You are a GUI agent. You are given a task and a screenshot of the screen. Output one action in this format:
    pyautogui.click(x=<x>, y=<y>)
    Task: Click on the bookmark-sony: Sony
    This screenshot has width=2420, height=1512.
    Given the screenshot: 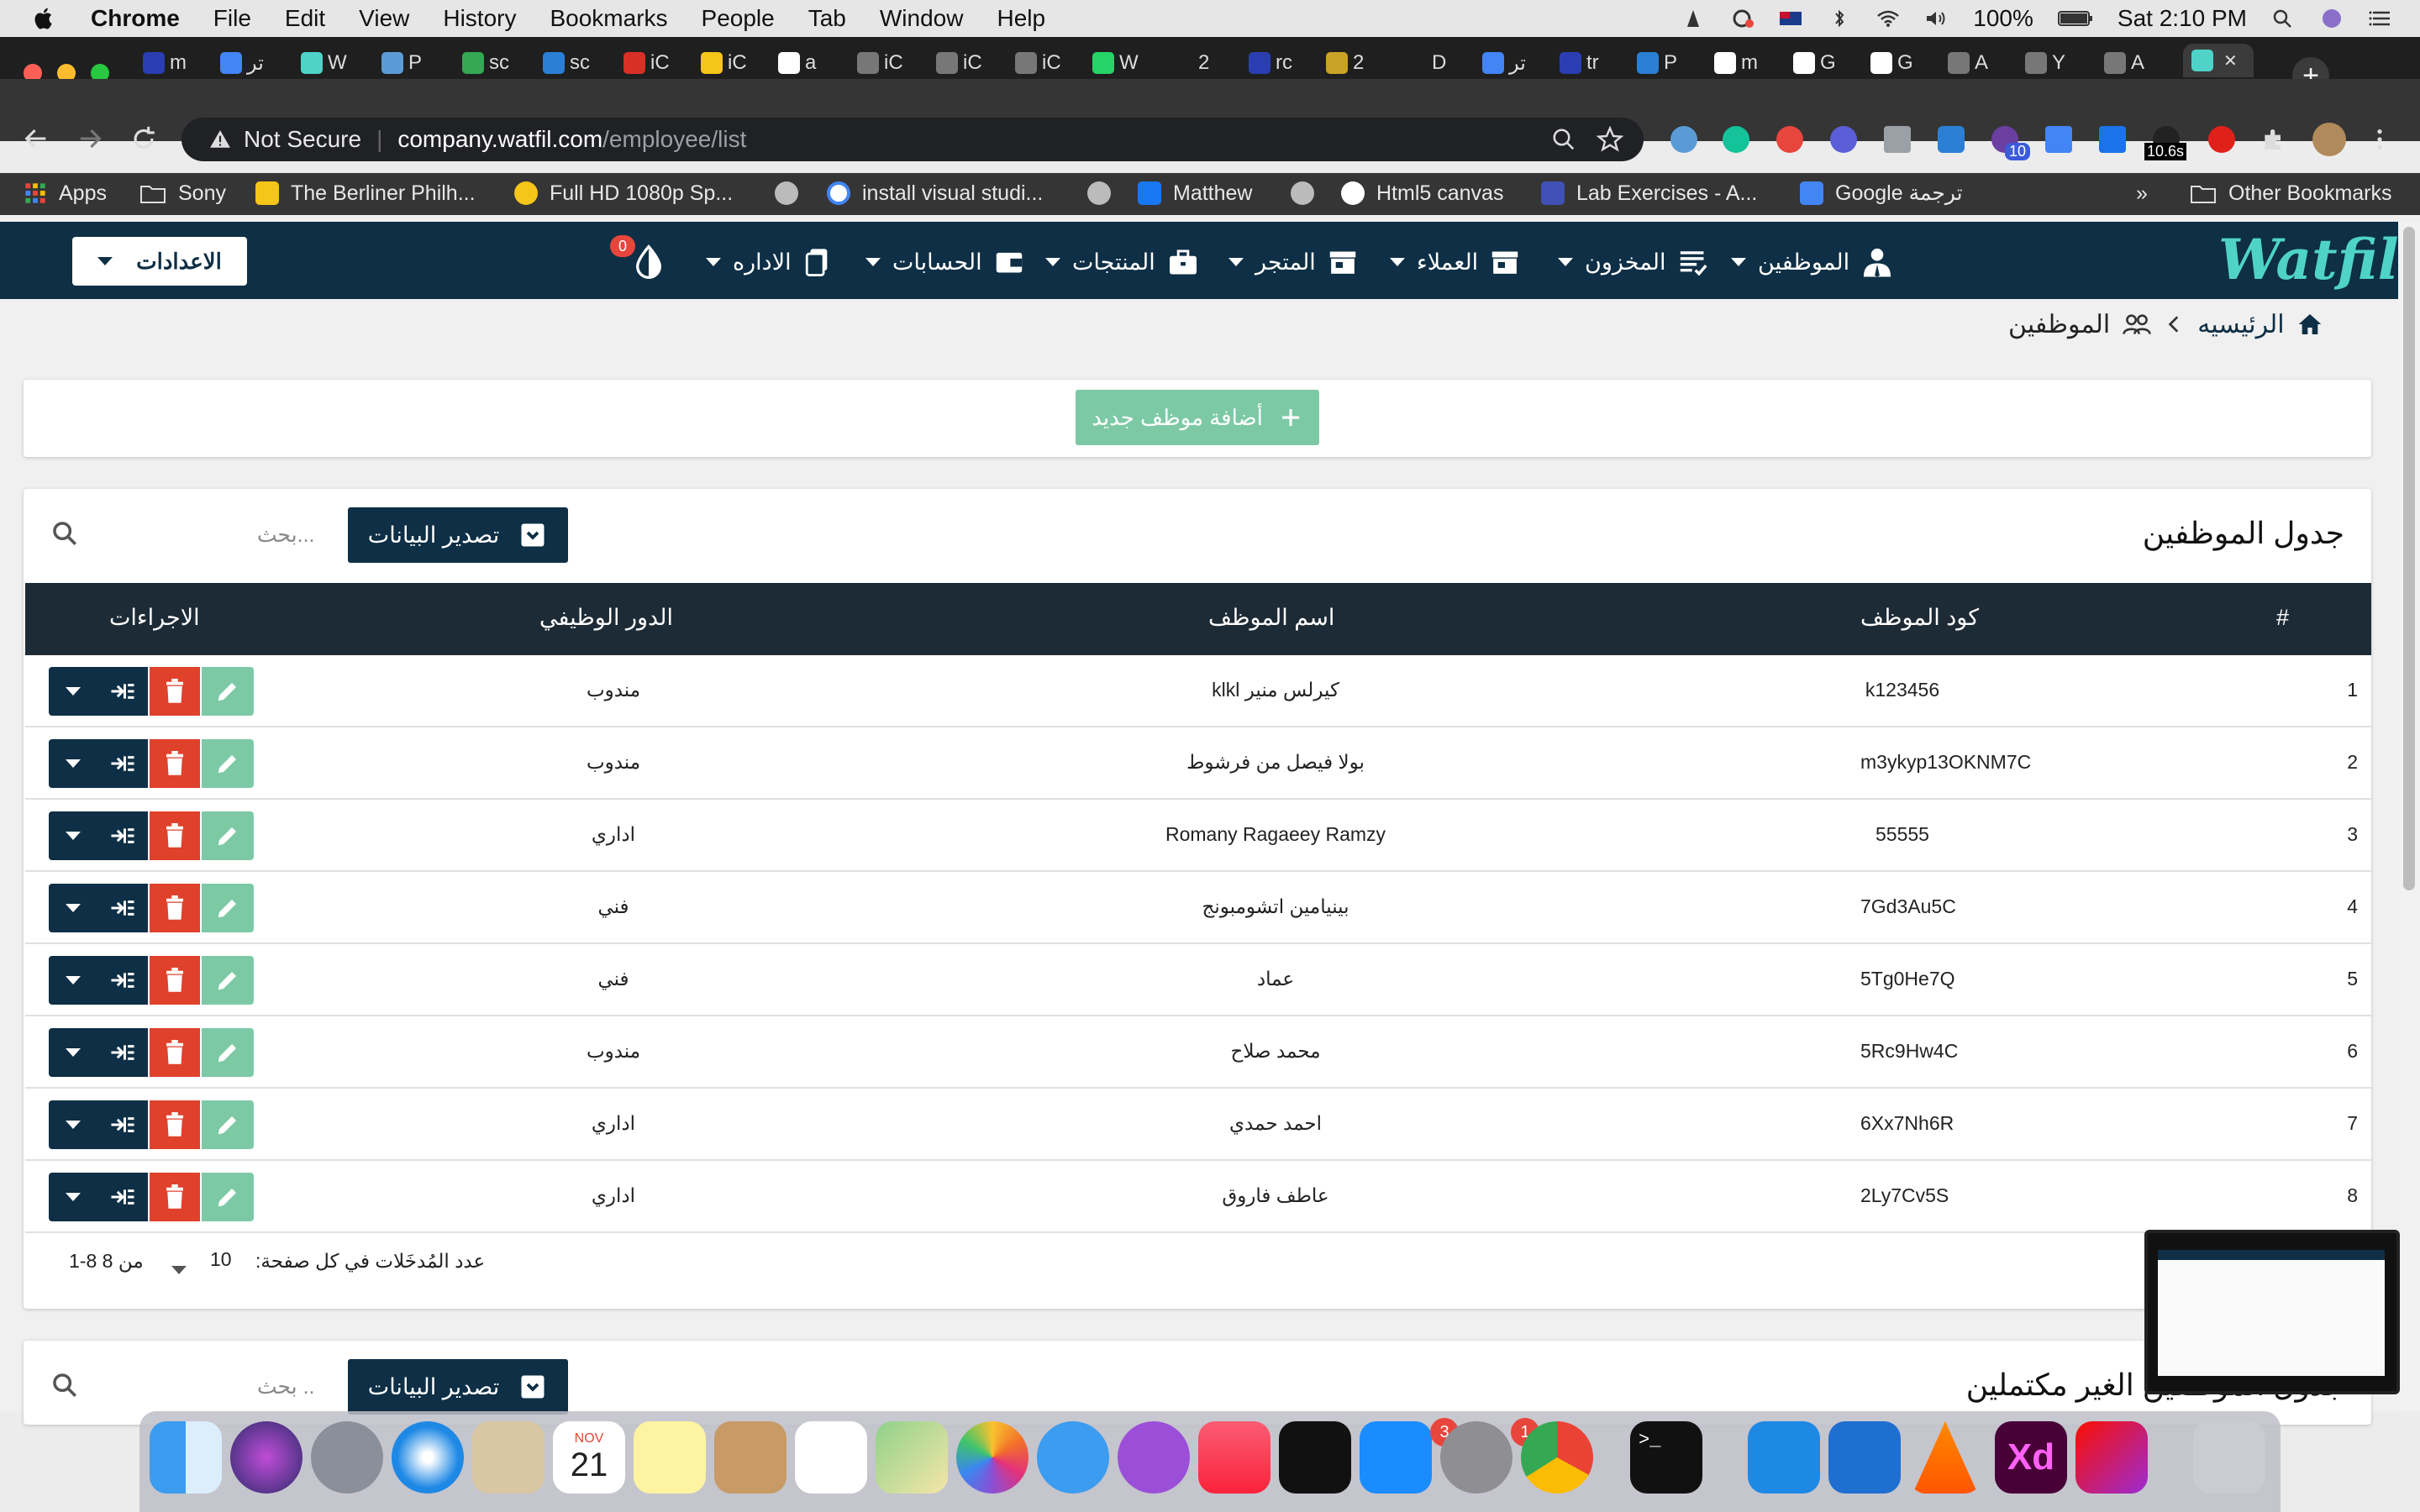 What is the action you would take?
    pyautogui.click(x=182, y=193)
    